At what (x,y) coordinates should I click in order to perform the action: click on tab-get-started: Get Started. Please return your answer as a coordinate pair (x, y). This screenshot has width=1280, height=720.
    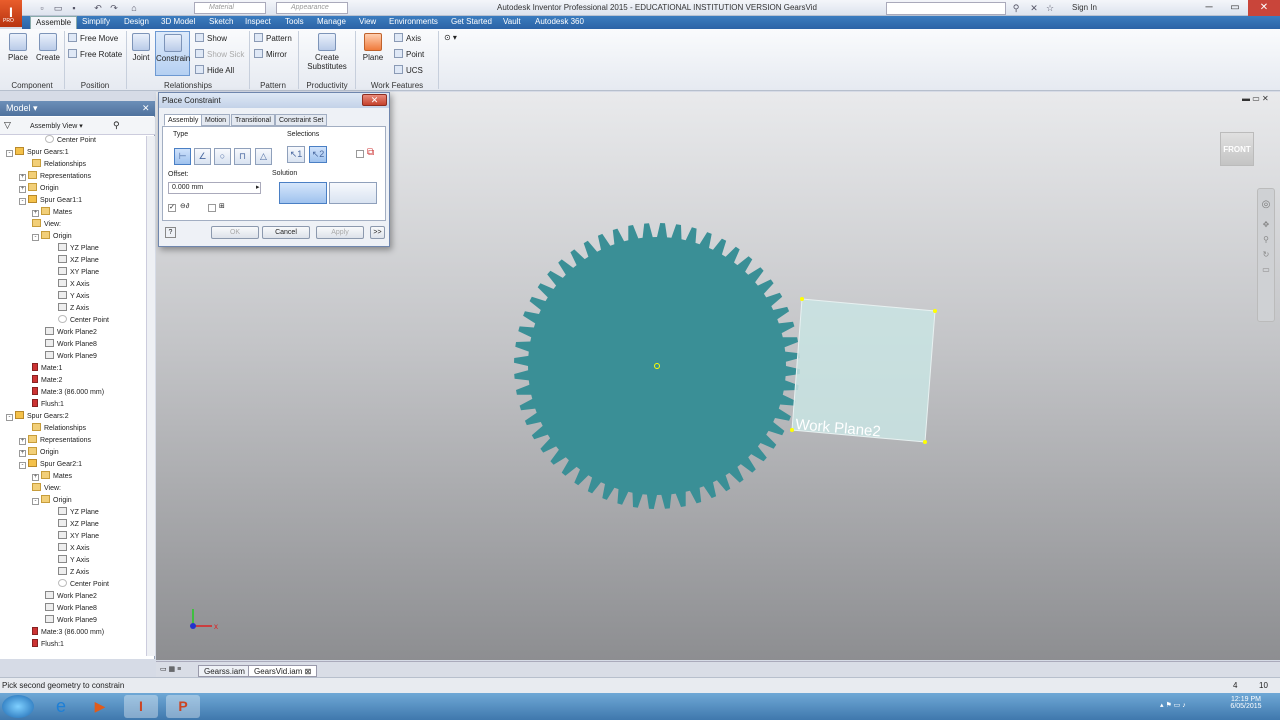
    Looking at the image, I should click on (471, 22).